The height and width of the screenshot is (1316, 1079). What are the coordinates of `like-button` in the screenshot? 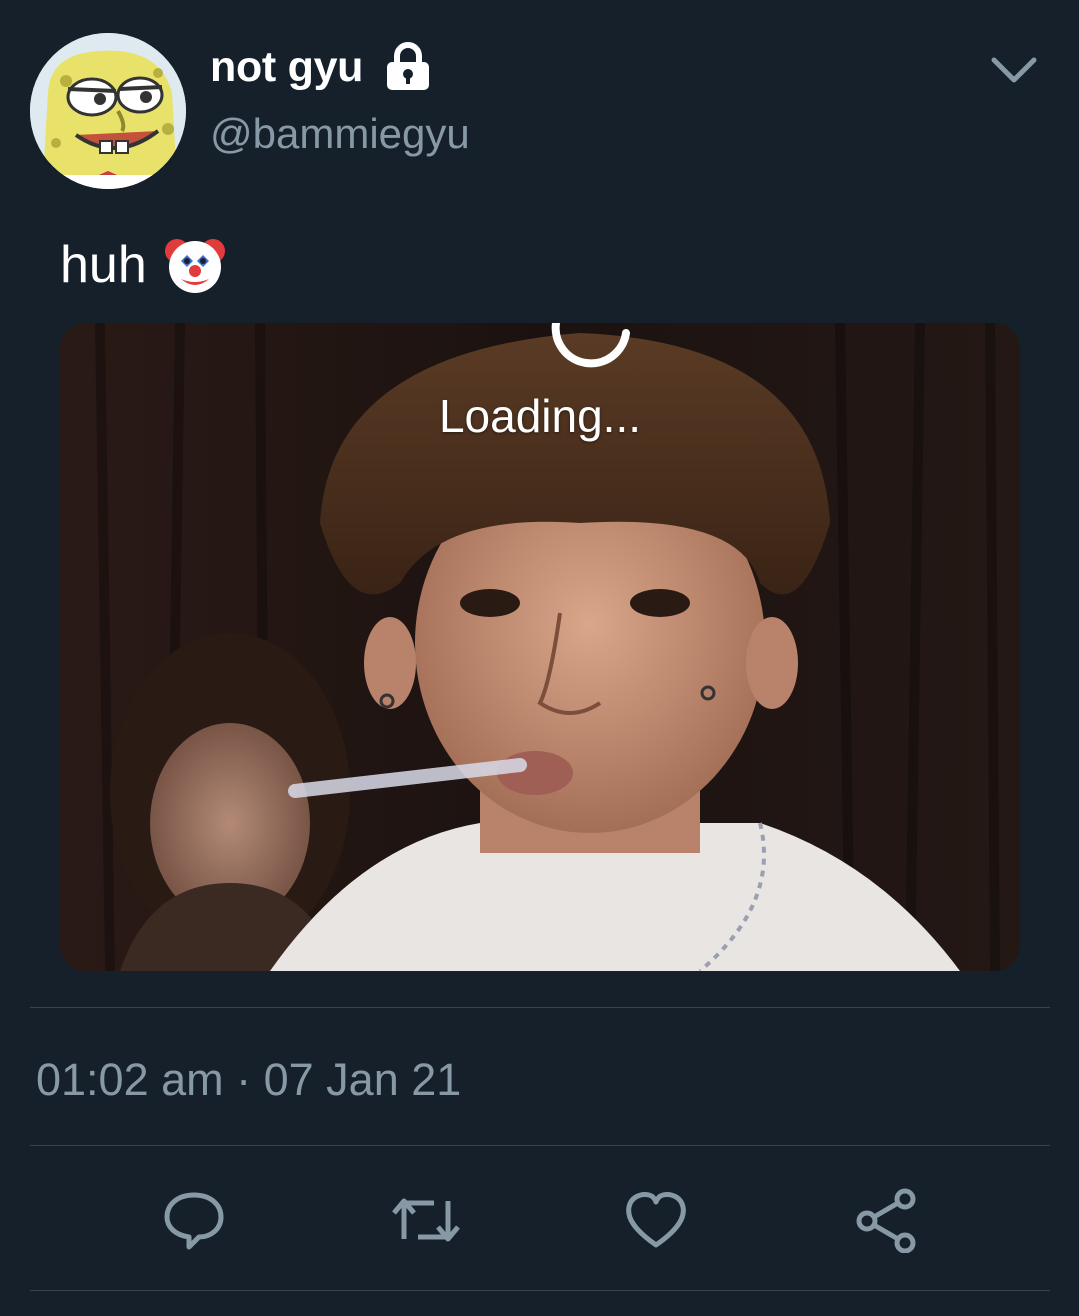 It's located at (656, 1220).